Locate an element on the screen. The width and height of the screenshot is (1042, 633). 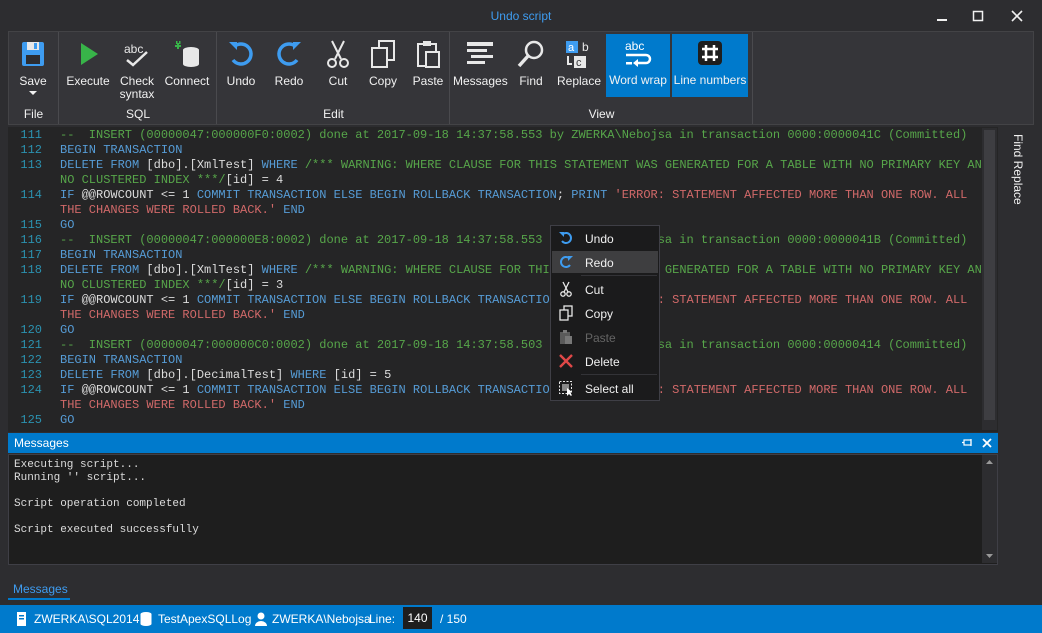
redo-button: Redo is located at coordinates (289, 68).